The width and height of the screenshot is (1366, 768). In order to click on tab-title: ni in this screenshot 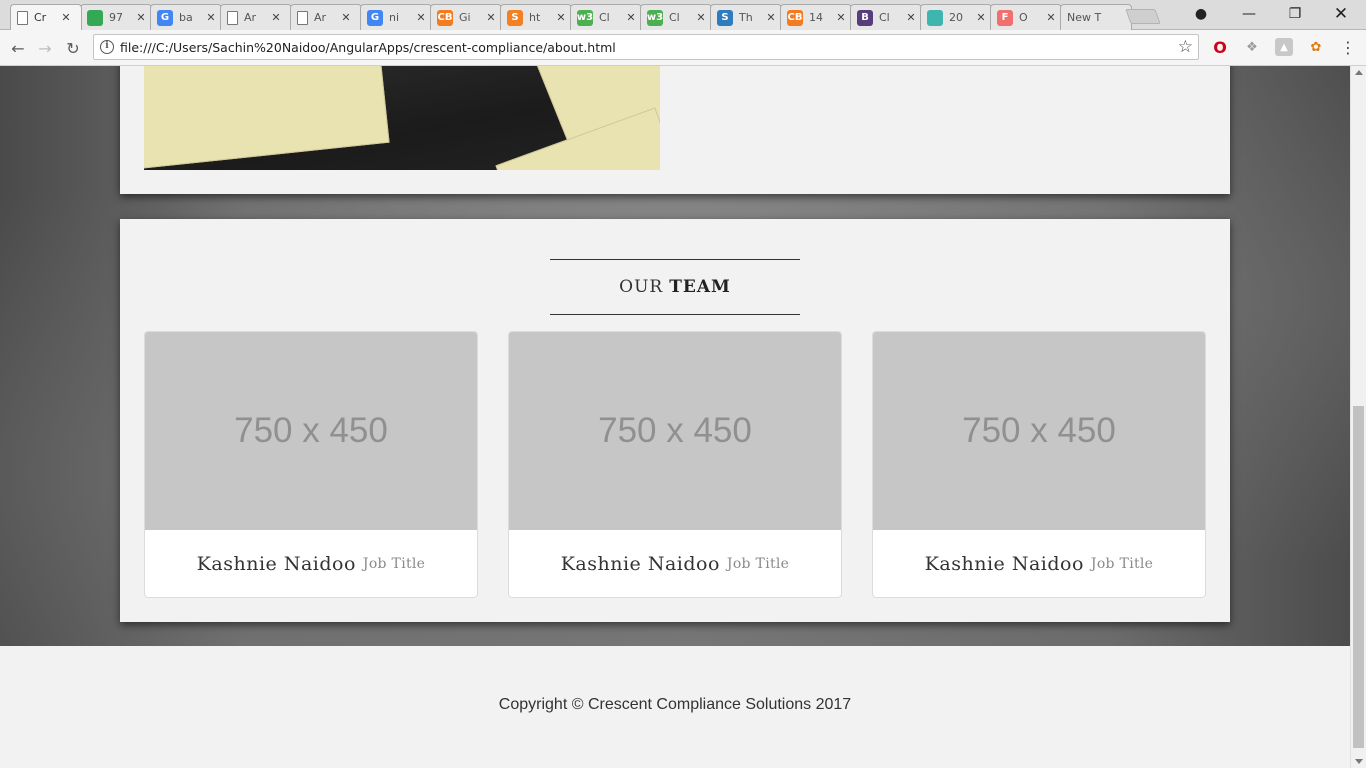, I will do `click(394, 17)`.